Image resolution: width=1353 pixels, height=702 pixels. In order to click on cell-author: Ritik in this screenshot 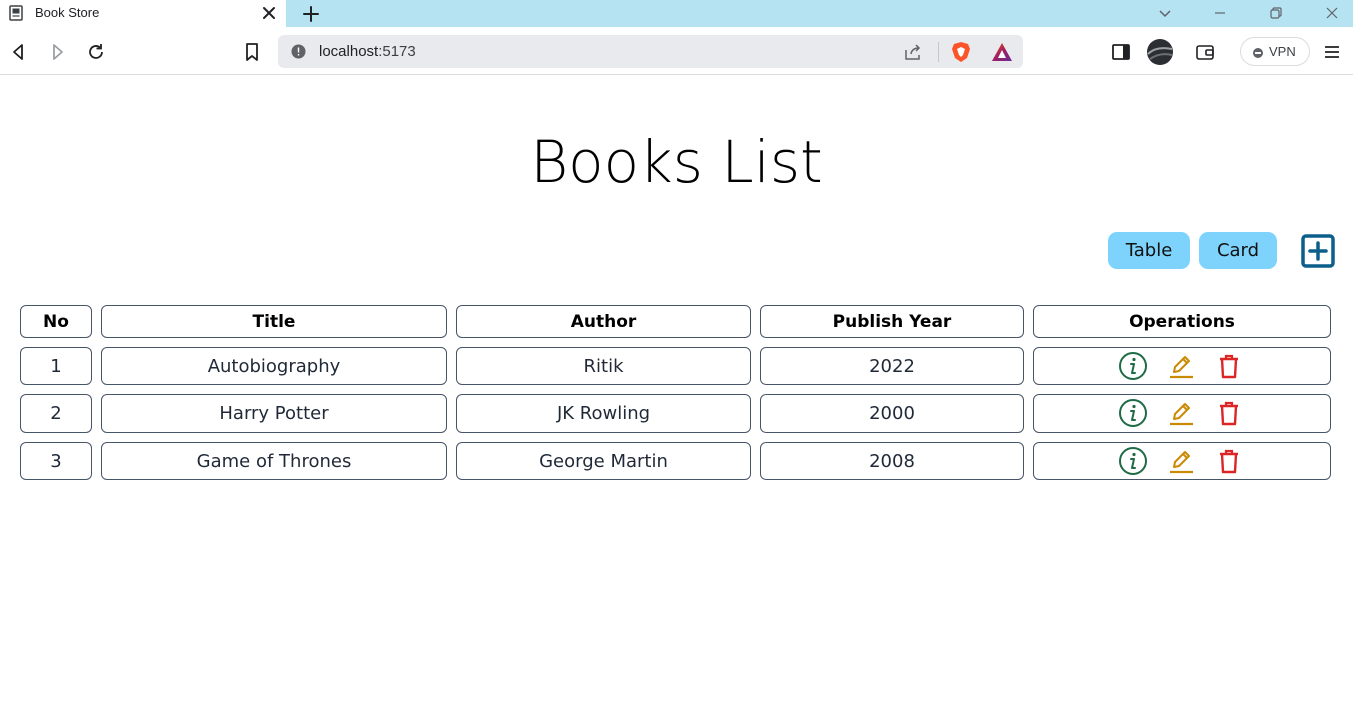, I will do `click(603, 366)`.